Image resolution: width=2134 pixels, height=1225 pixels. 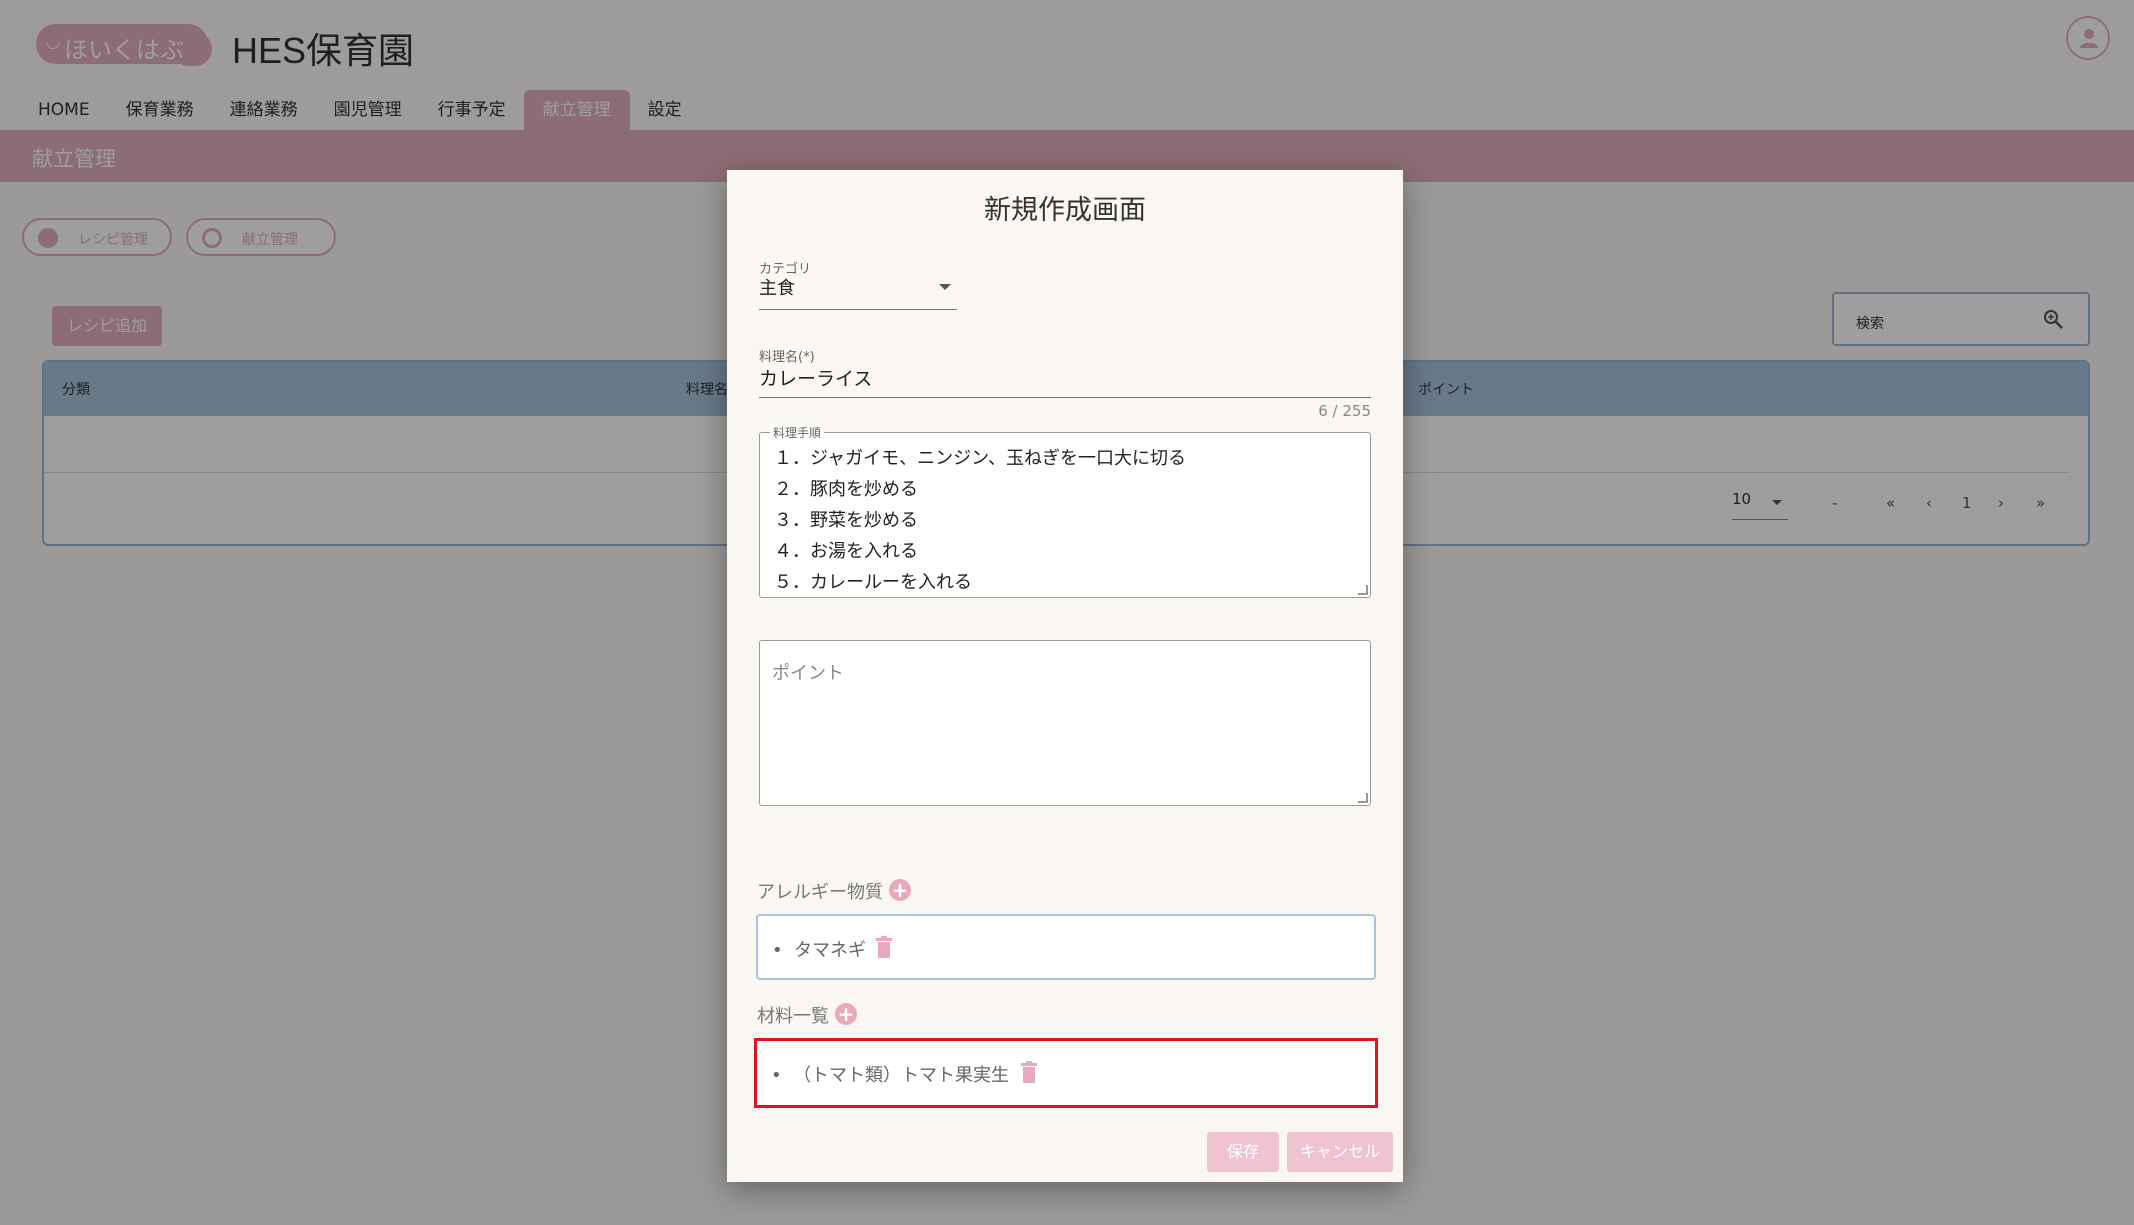 What do you see at coordinates (830, 950) in the screenshot?
I see `allergy-item-label: タマネギ` at bounding box center [830, 950].